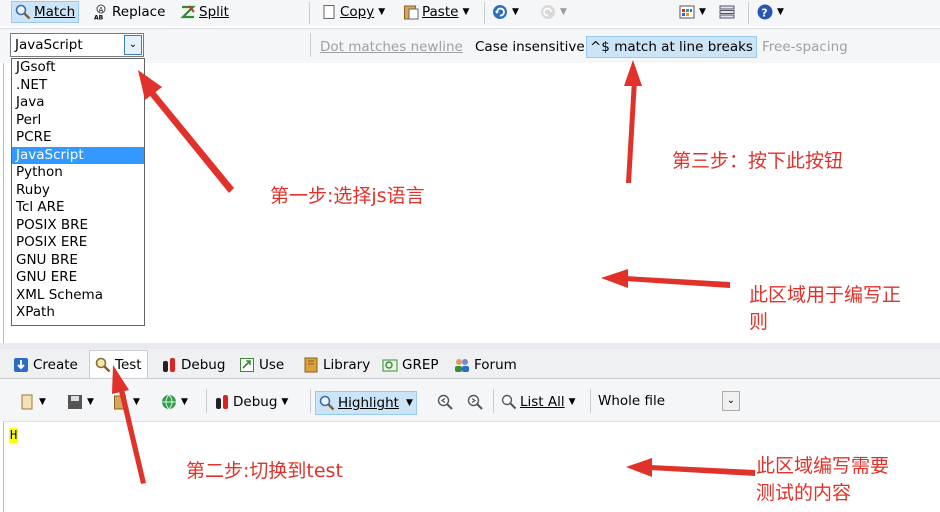  What do you see at coordinates (665, 278) in the screenshot?
I see `arrow-regex-area` at bounding box center [665, 278].